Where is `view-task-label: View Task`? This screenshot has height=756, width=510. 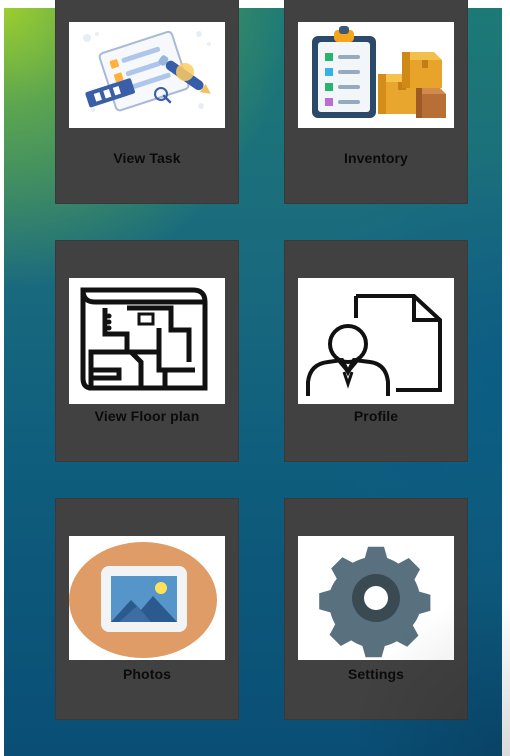 view-task-label: View Task is located at coordinates (147, 158).